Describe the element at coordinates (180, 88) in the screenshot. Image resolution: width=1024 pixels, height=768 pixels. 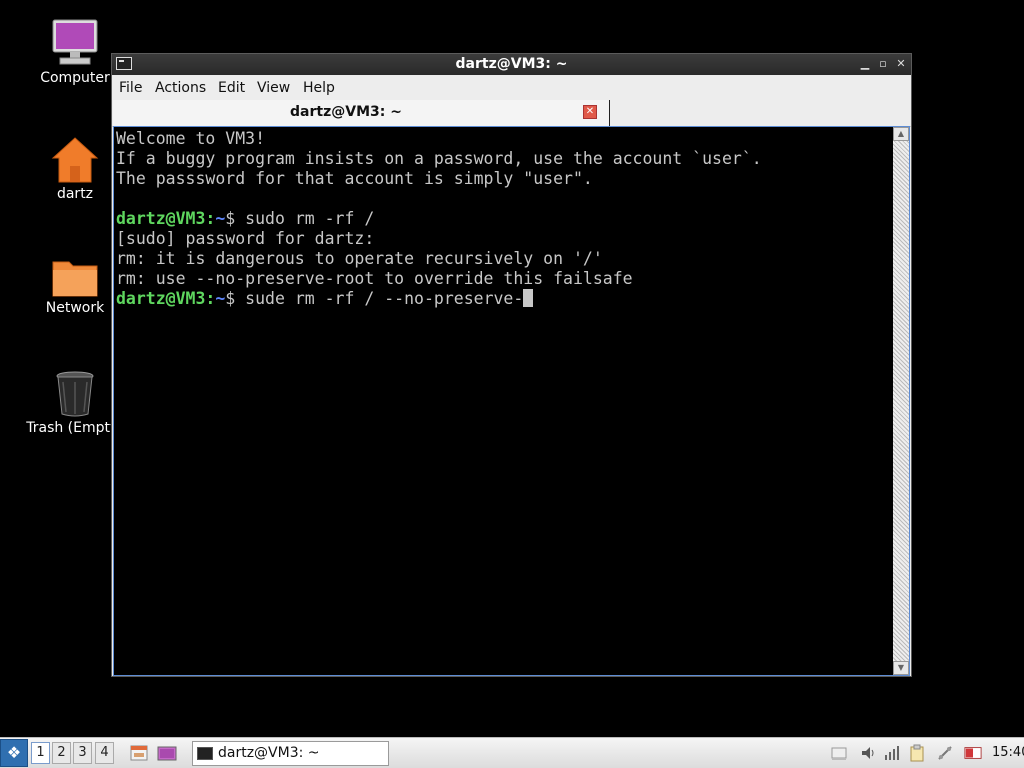
I see `menu-actions: Actions` at that location.